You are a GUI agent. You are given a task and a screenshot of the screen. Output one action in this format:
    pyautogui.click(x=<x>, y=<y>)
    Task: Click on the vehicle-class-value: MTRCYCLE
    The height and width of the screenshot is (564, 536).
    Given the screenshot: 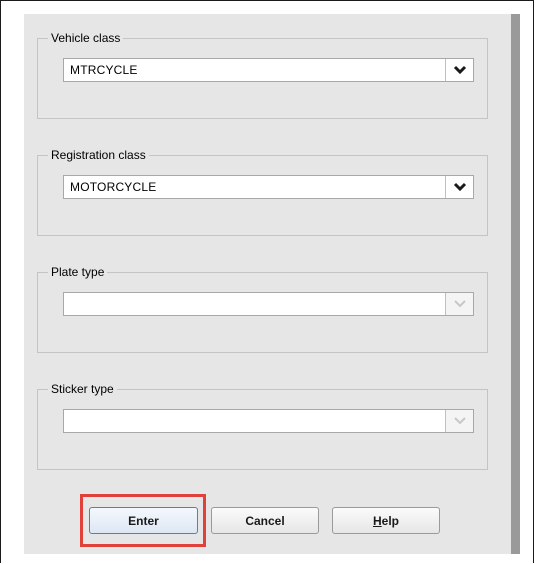 What is the action you would take?
    pyautogui.click(x=104, y=70)
    